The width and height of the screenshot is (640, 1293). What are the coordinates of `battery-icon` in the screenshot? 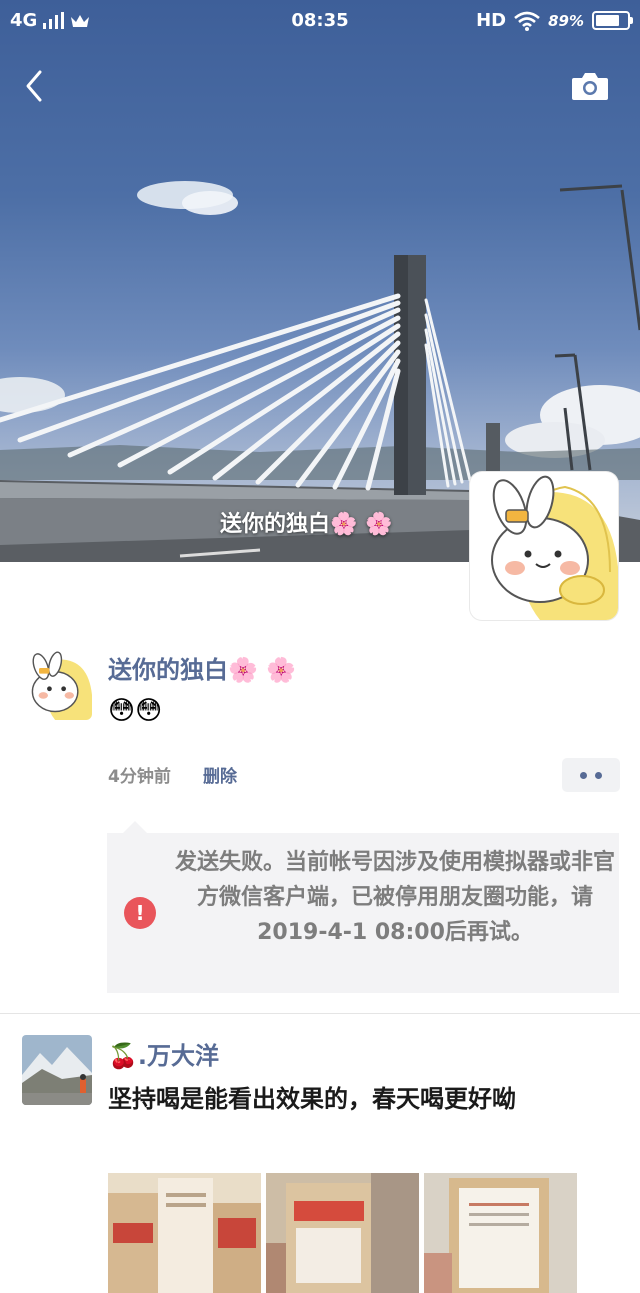 It's located at (612, 20).